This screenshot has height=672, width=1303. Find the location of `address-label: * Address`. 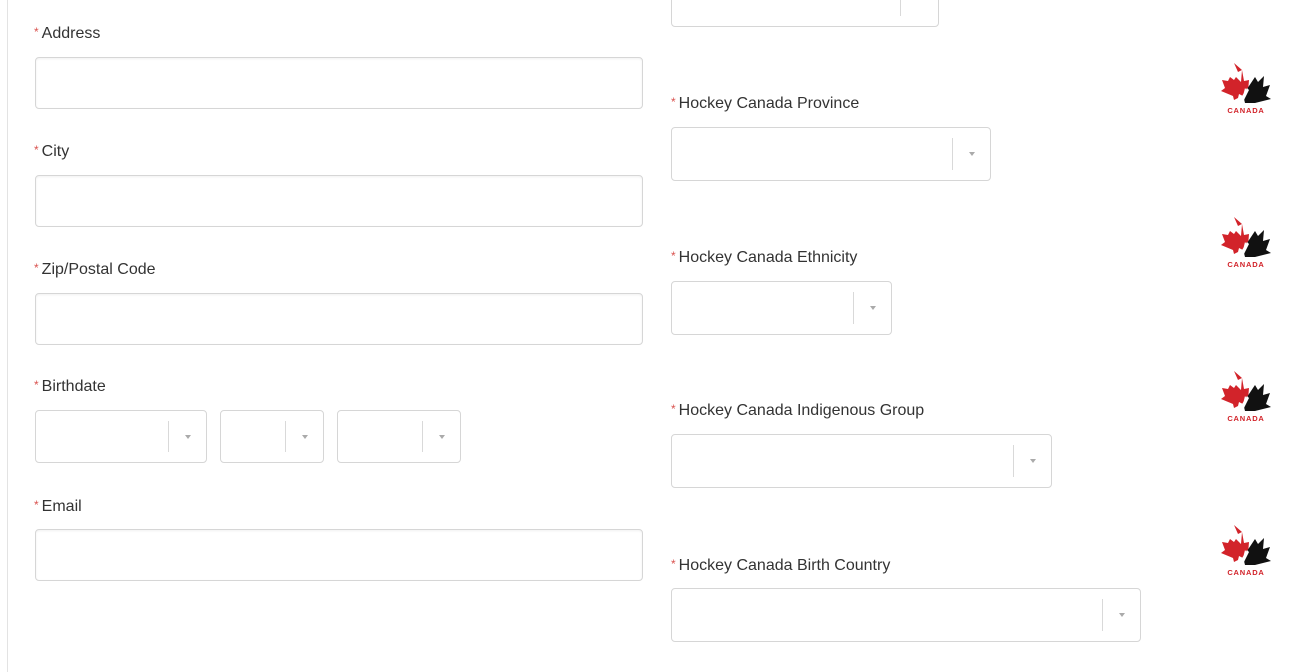

address-label: * Address is located at coordinates (67, 33).